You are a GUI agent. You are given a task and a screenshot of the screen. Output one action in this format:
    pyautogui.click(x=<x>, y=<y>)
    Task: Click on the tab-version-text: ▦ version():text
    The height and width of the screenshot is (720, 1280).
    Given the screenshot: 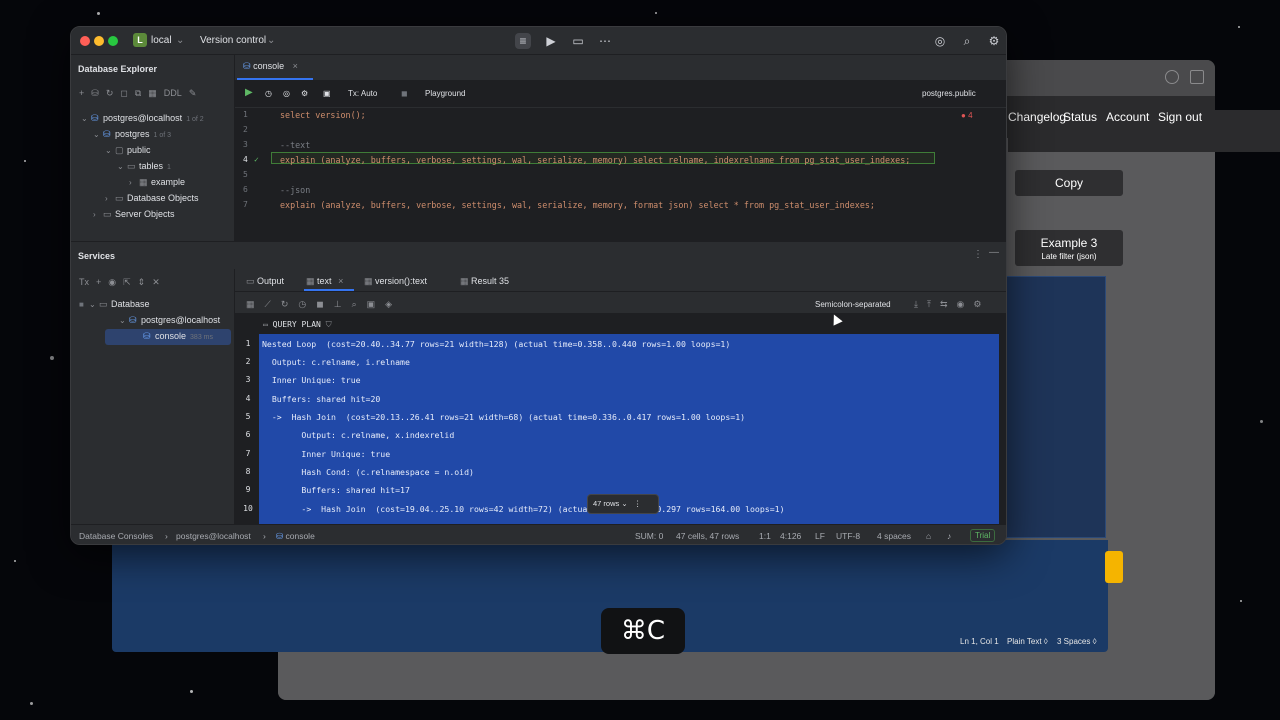 What is the action you would take?
    pyautogui.click(x=395, y=281)
    